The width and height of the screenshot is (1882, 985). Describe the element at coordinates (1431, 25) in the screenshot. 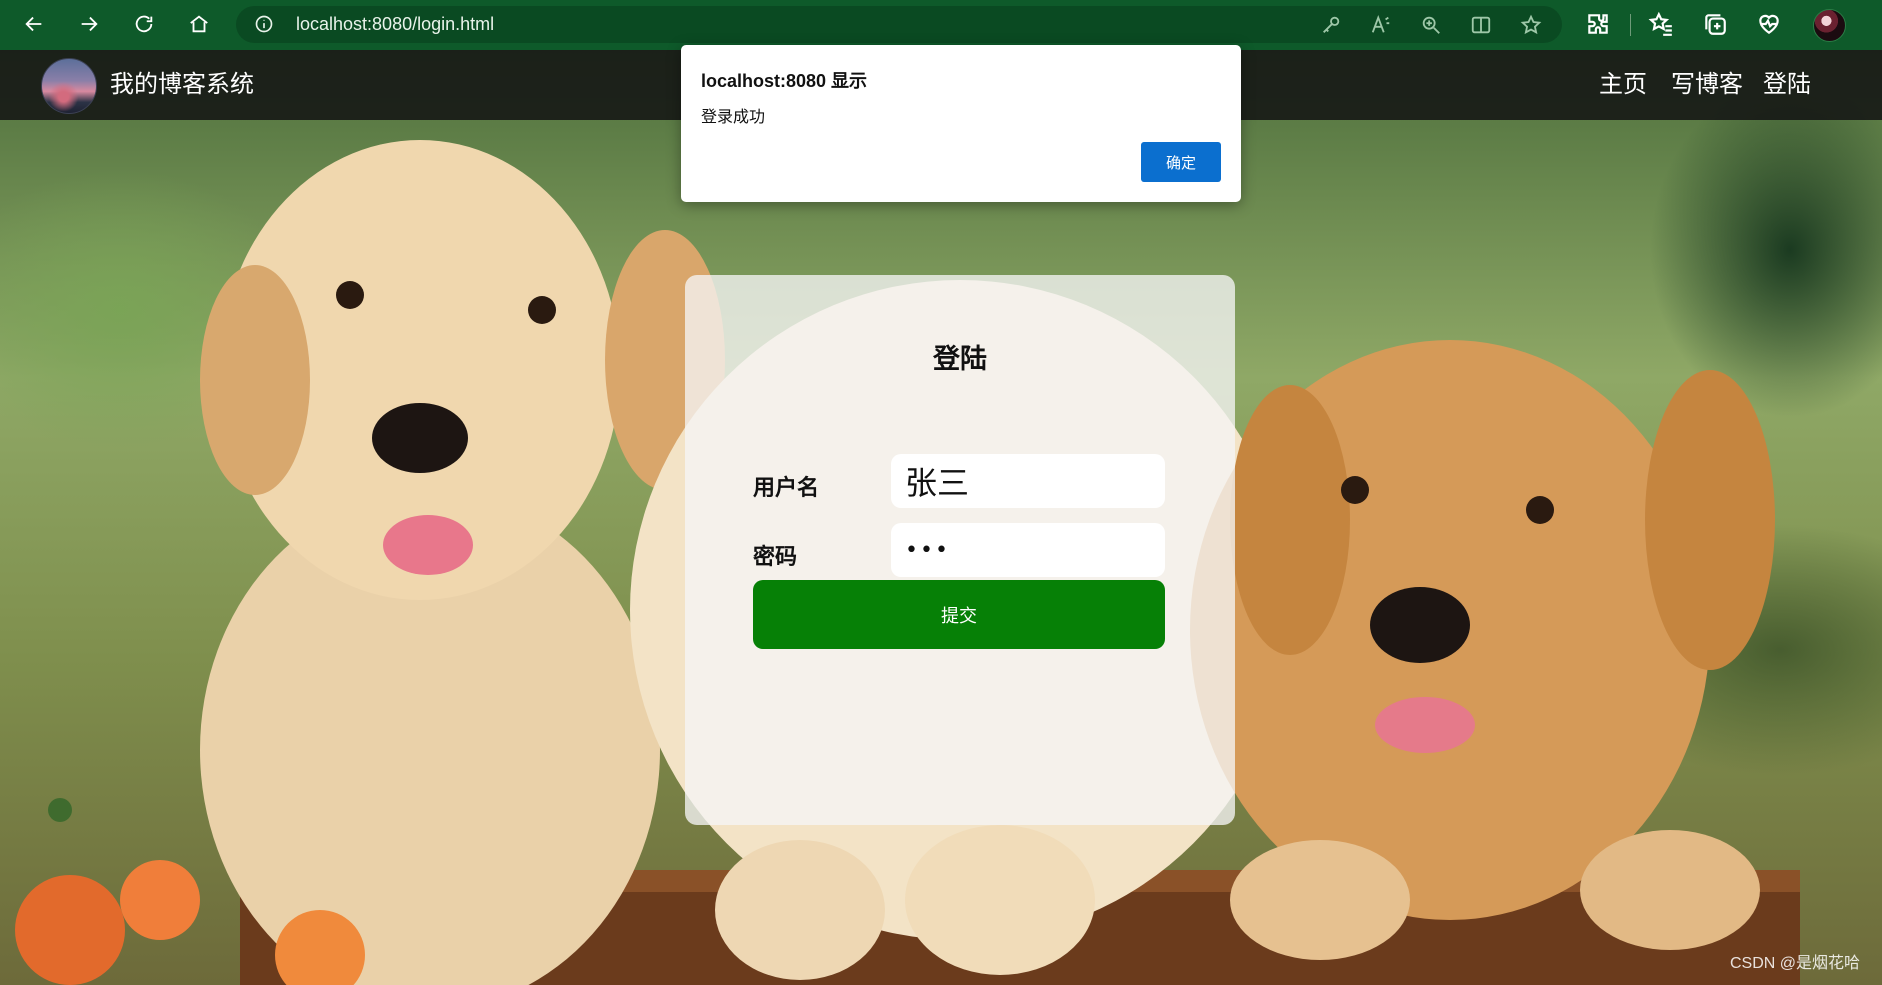

I see `zoom-icon` at that location.